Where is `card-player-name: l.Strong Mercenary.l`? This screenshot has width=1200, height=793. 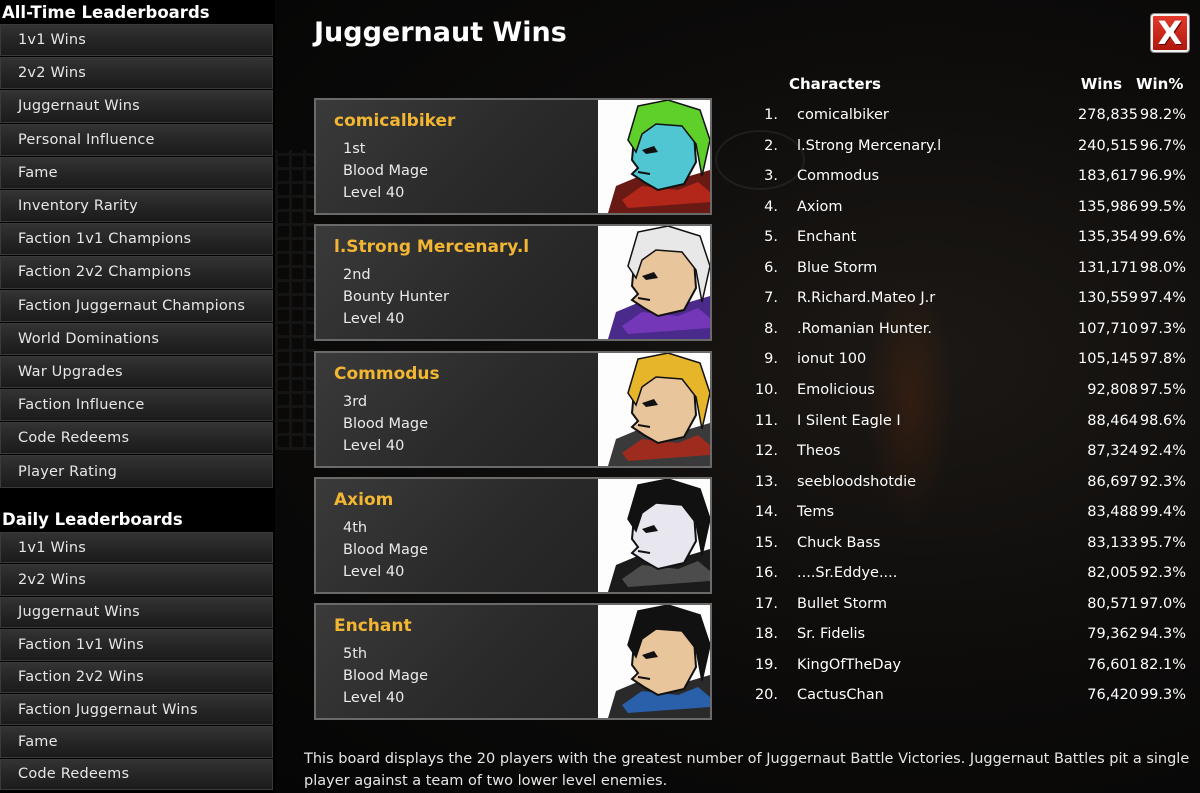 card-player-name: l.Strong Mercenary.l is located at coordinates (432, 247).